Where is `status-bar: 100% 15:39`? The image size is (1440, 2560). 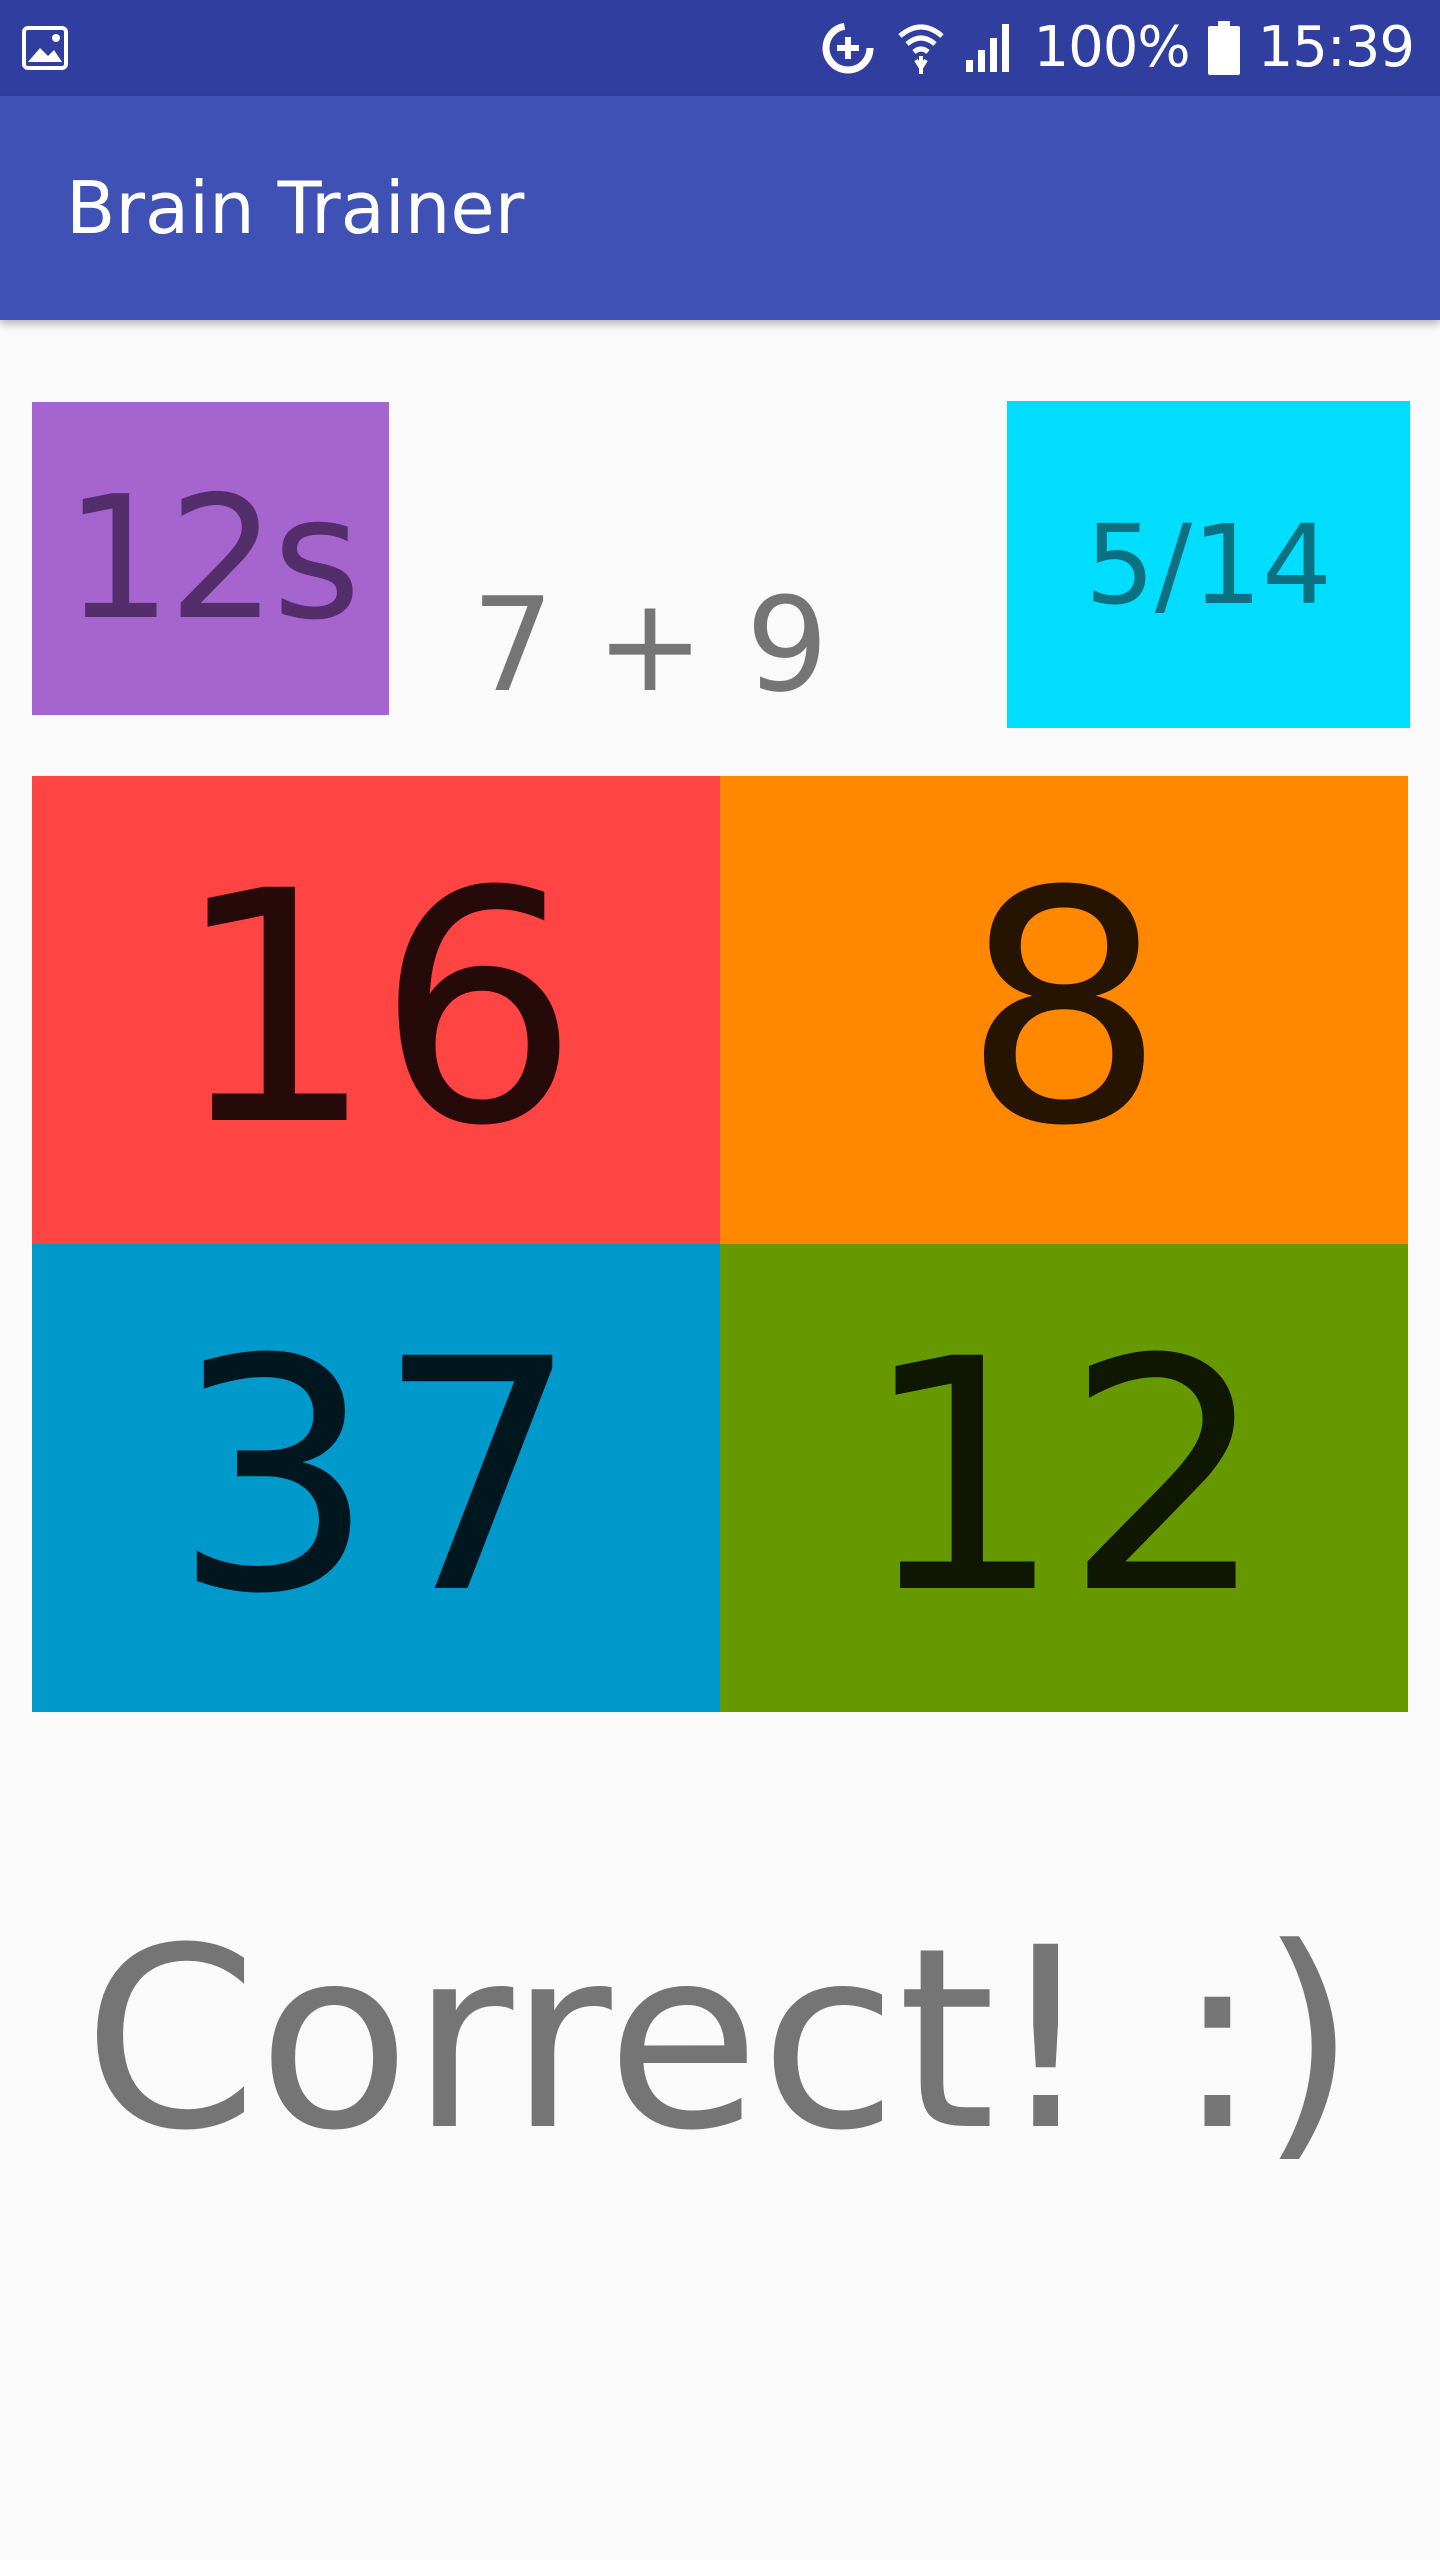 status-bar: 100% 15:39 is located at coordinates (720, 48).